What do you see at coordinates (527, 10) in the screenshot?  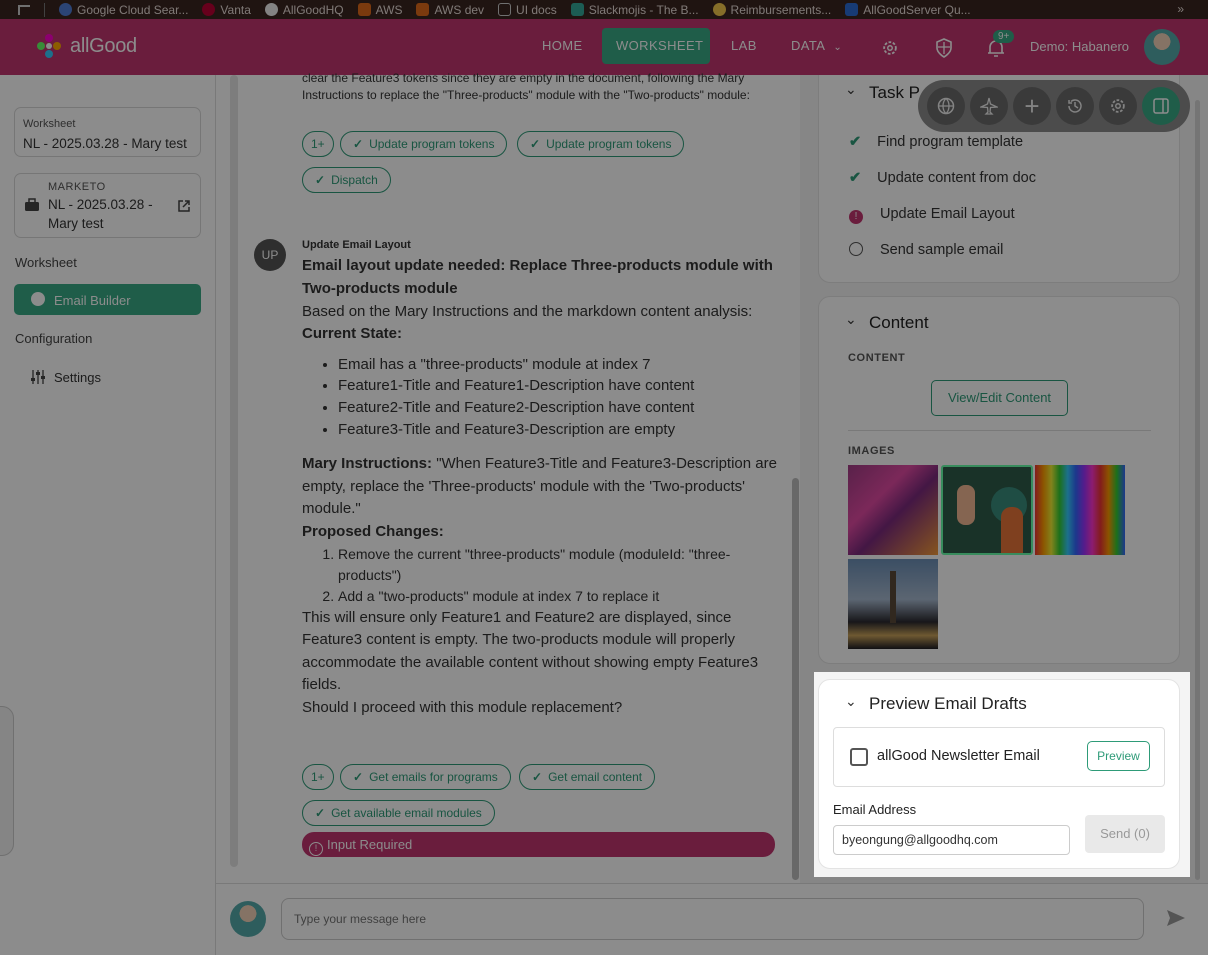 I see `bookmark-item: UI docs` at bounding box center [527, 10].